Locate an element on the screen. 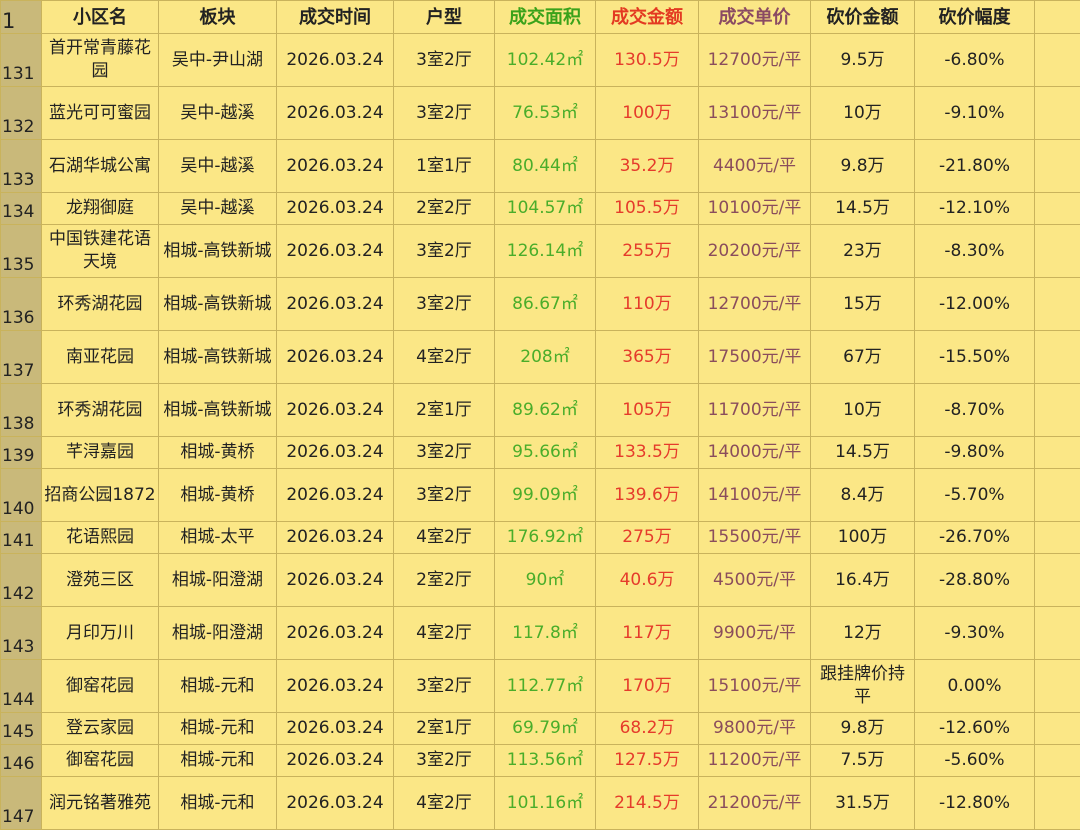 Image resolution: width=1080 pixels, height=830 pixels. cell-unit-price: 15100元/平 is located at coordinates (755, 686).